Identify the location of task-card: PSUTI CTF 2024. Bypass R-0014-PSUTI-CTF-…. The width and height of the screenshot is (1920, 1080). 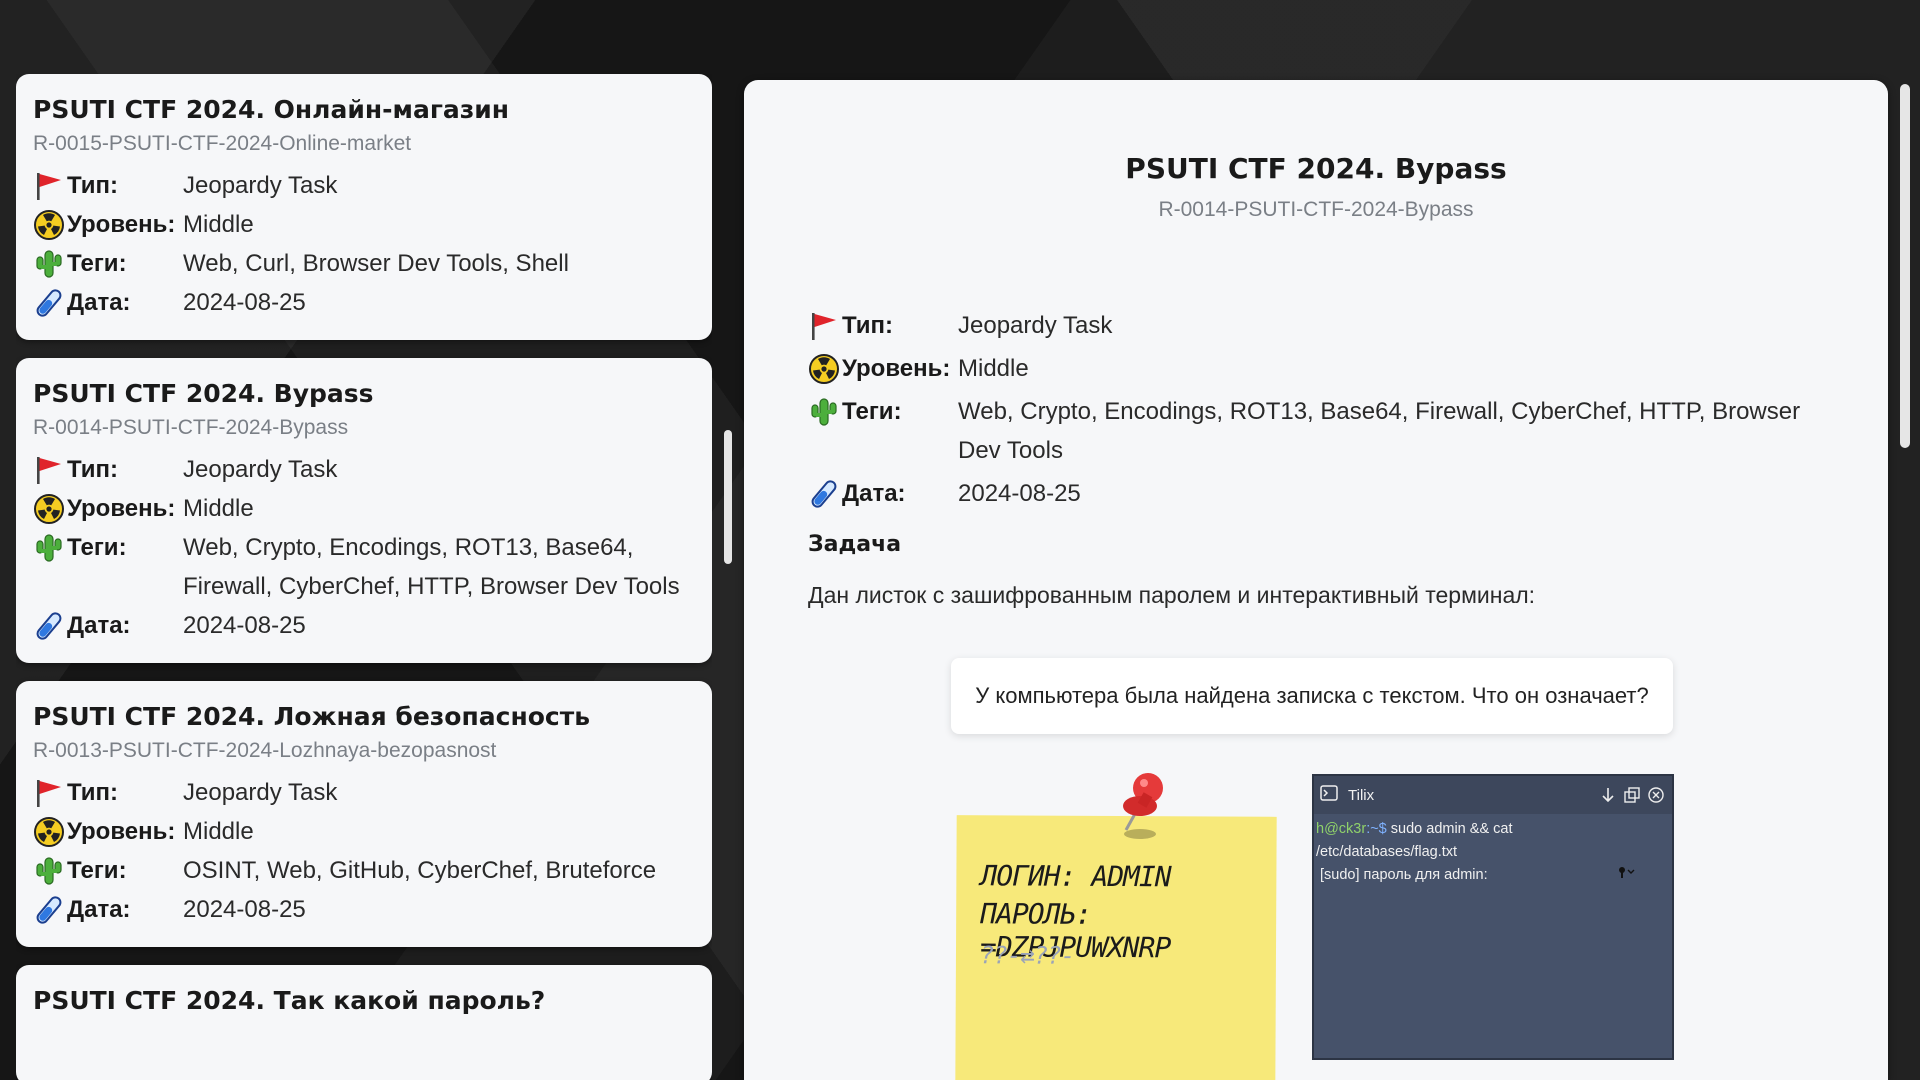
(364, 510).